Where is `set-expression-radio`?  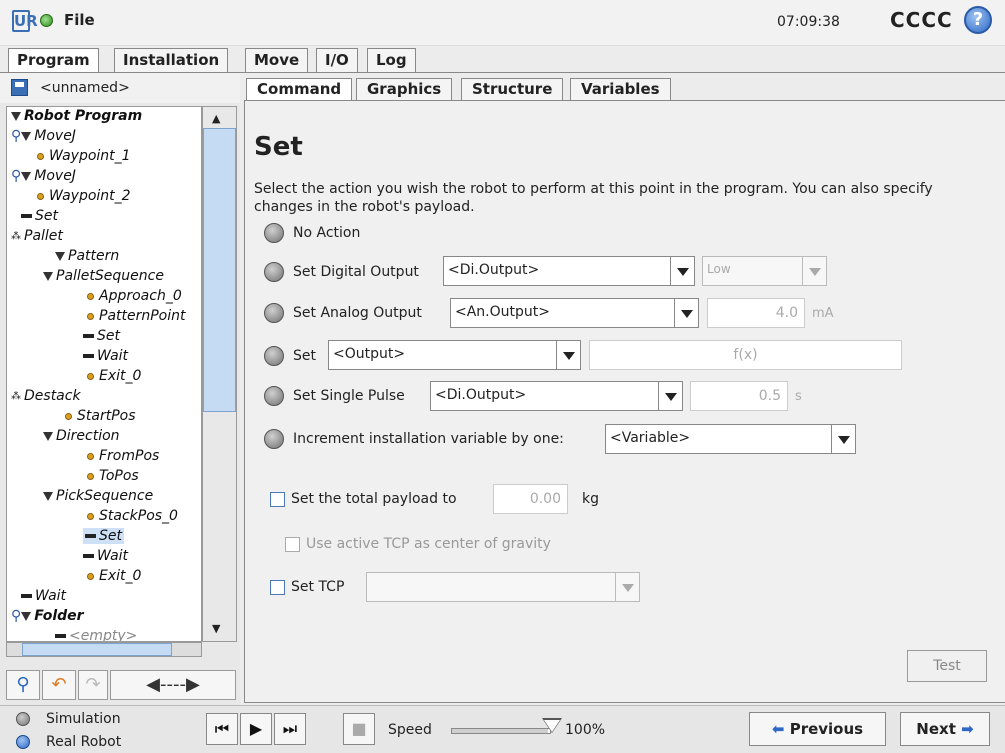 set-expression-radio is located at coordinates (274, 356).